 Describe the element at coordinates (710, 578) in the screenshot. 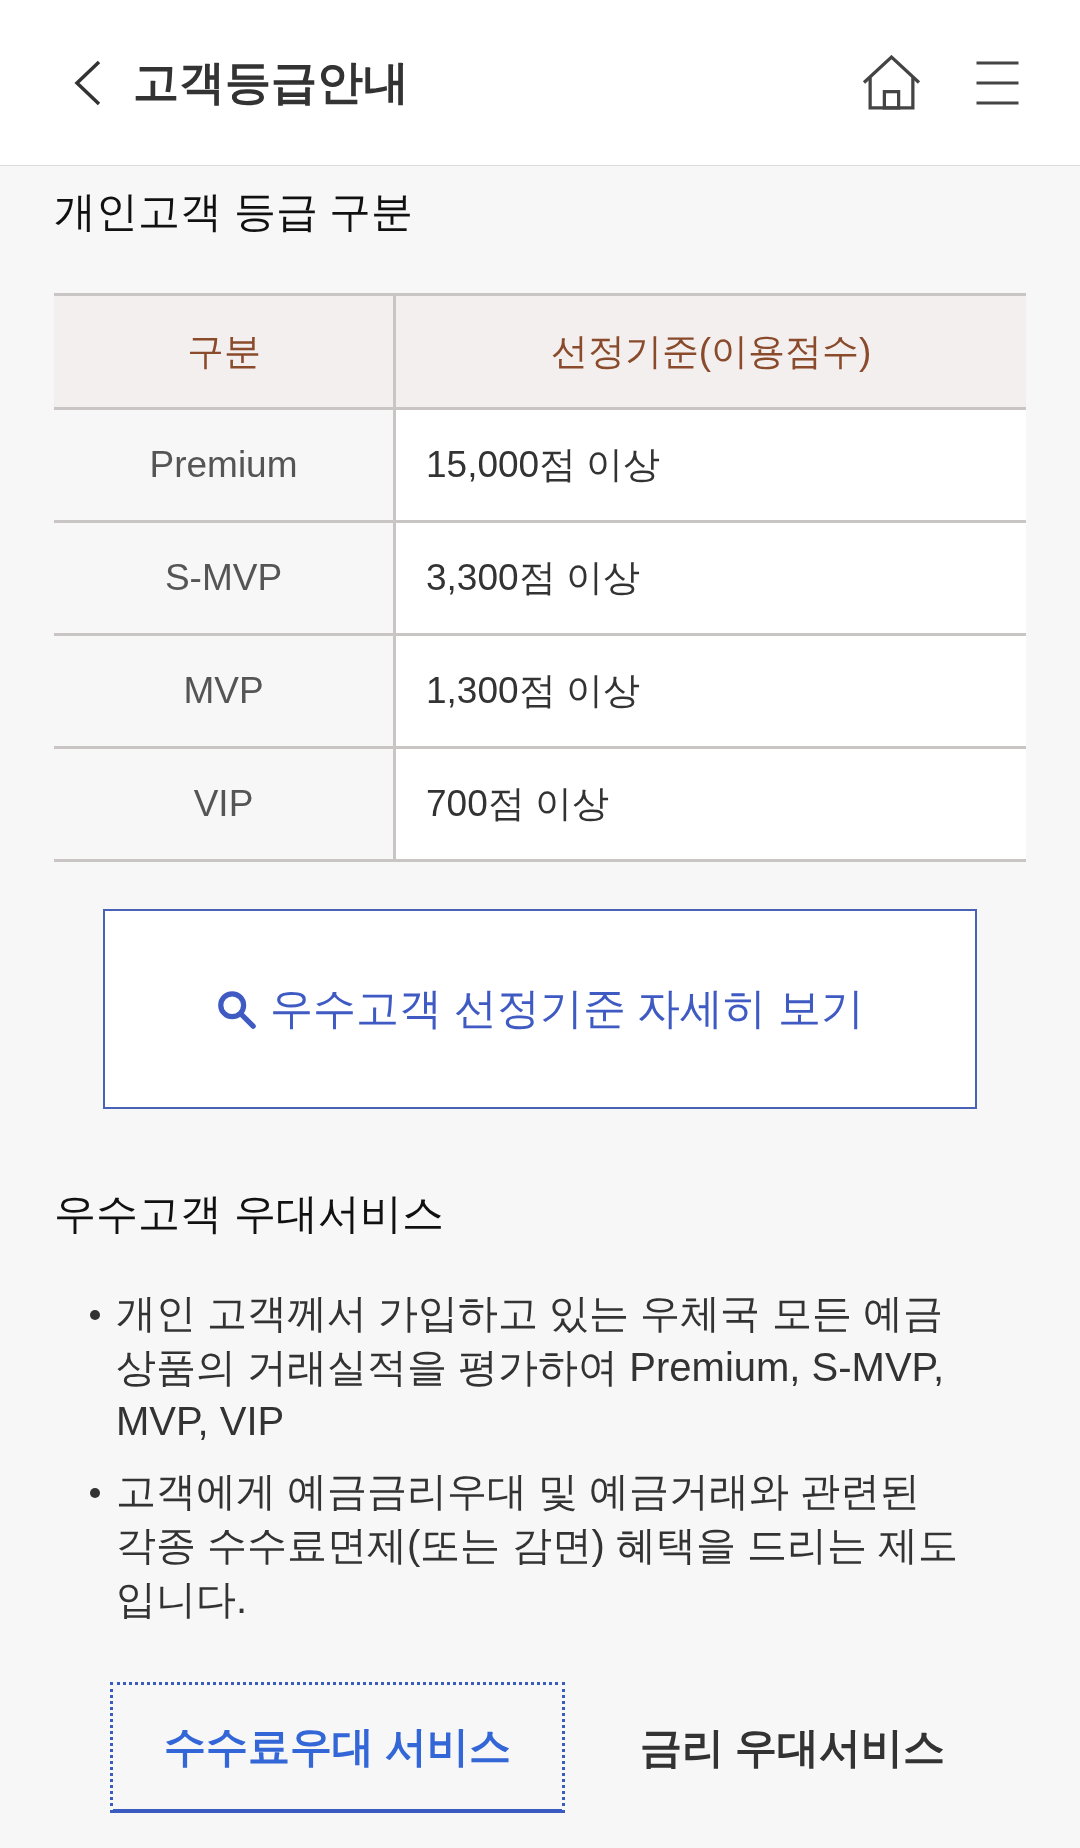

I see `table-cell: 3,300점 이상` at that location.